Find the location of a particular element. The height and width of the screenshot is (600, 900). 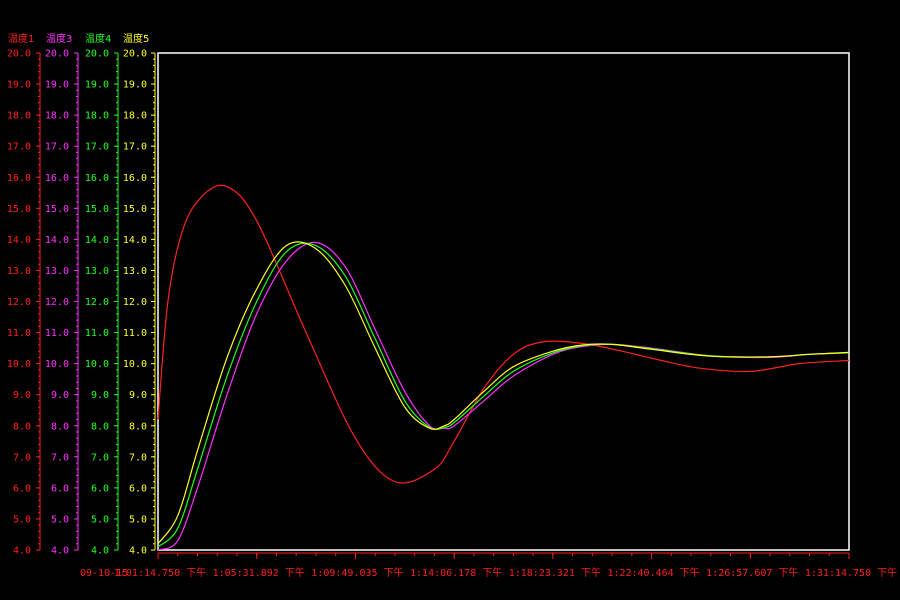

x-date-label: 09-10-15 is located at coordinates (104, 573).